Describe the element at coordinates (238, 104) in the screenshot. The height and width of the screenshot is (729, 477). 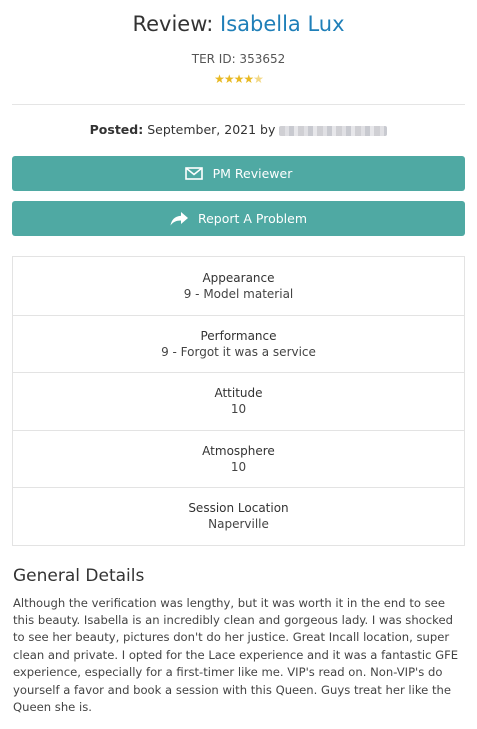
I see `divider` at that location.